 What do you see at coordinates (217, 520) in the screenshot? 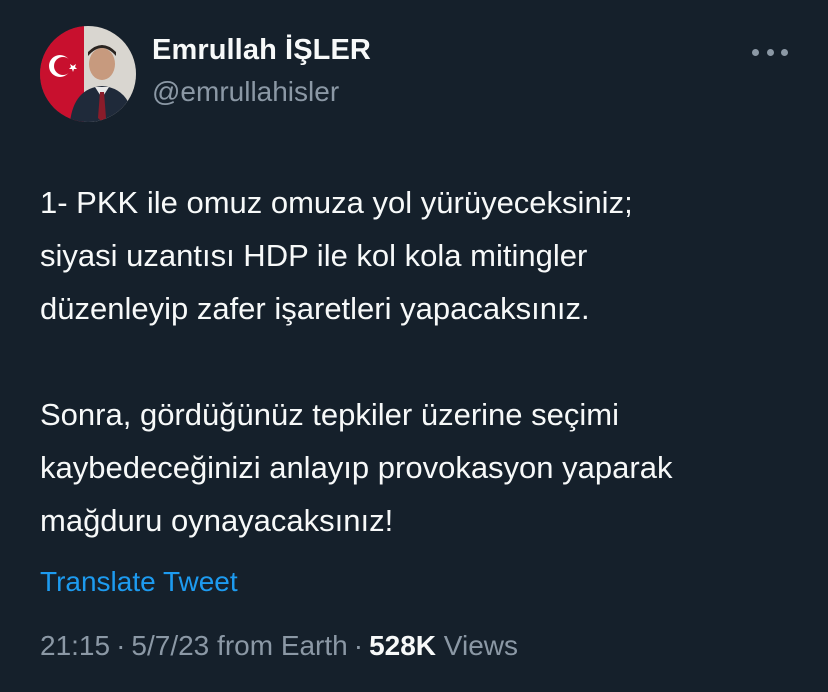
I see `tweet-line: mağduru oynayacaksınız!` at bounding box center [217, 520].